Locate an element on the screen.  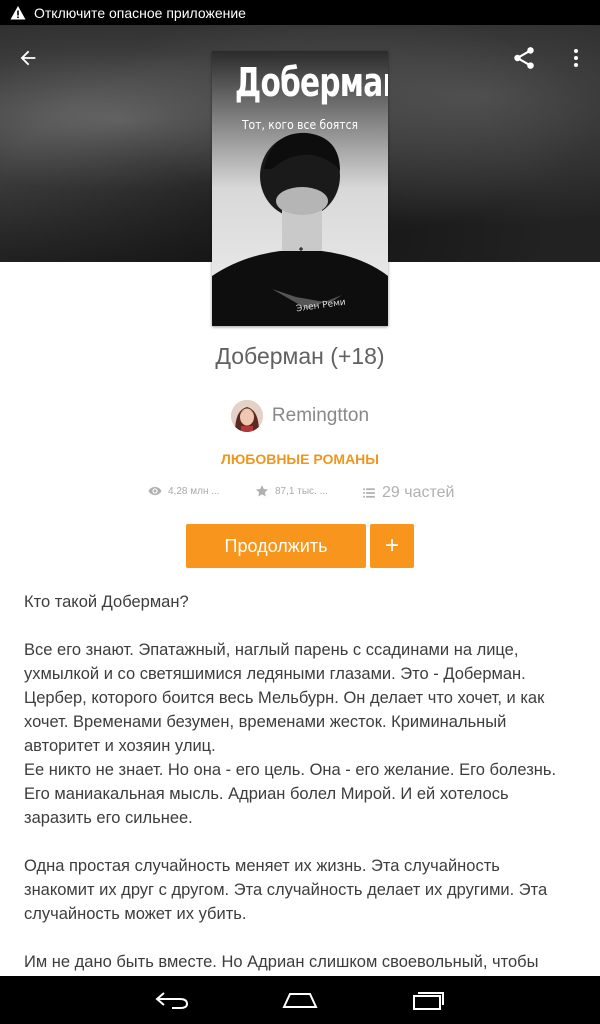
status-bar: Отключите опасное приложение is located at coordinates (300, 12).